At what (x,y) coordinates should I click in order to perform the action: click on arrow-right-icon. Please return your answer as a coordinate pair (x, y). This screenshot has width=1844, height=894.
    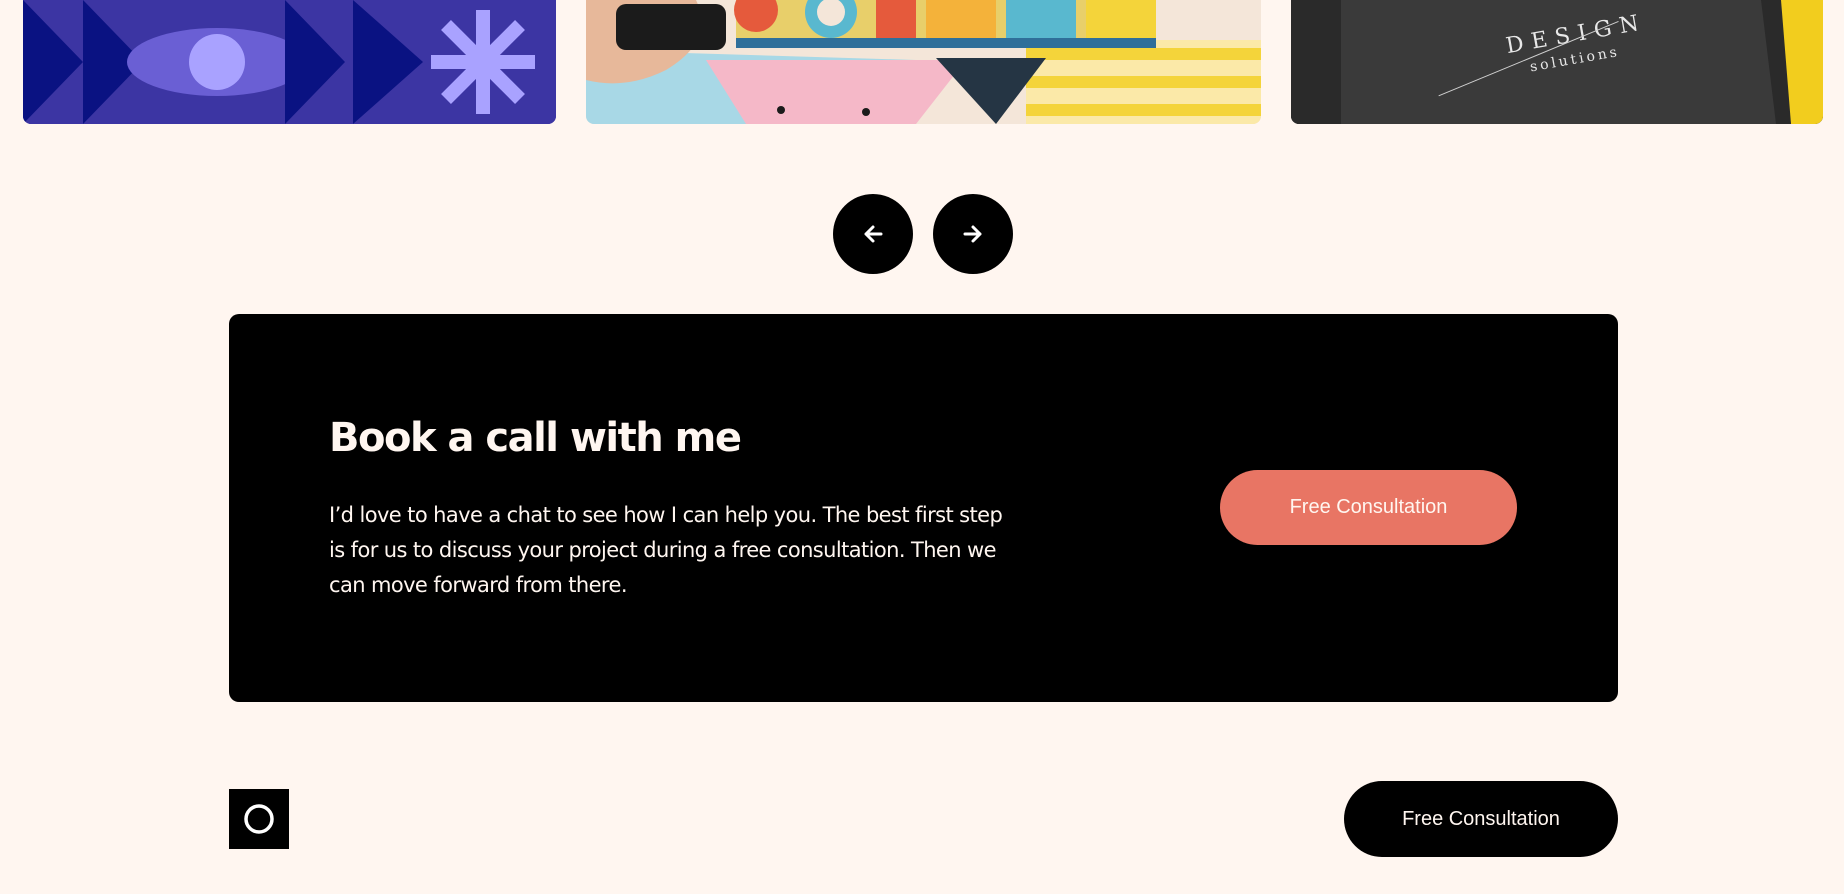
    Looking at the image, I should click on (972, 234).